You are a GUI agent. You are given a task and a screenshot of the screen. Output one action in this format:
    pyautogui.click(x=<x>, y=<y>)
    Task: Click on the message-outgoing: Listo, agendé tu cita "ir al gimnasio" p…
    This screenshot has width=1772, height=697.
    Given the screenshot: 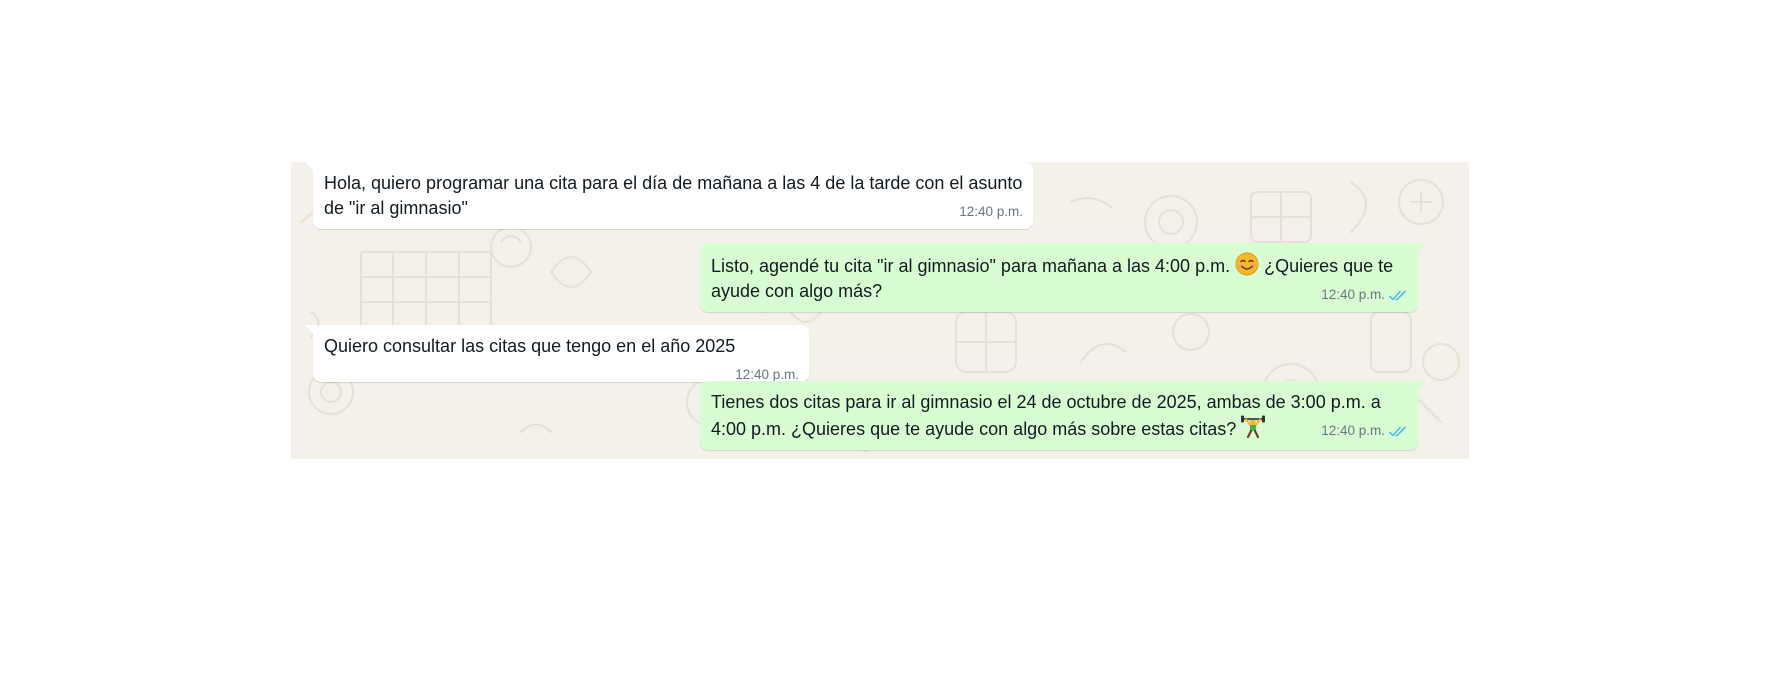 What is the action you would take?
    pyautogui.click(x=1063, y=277)
    